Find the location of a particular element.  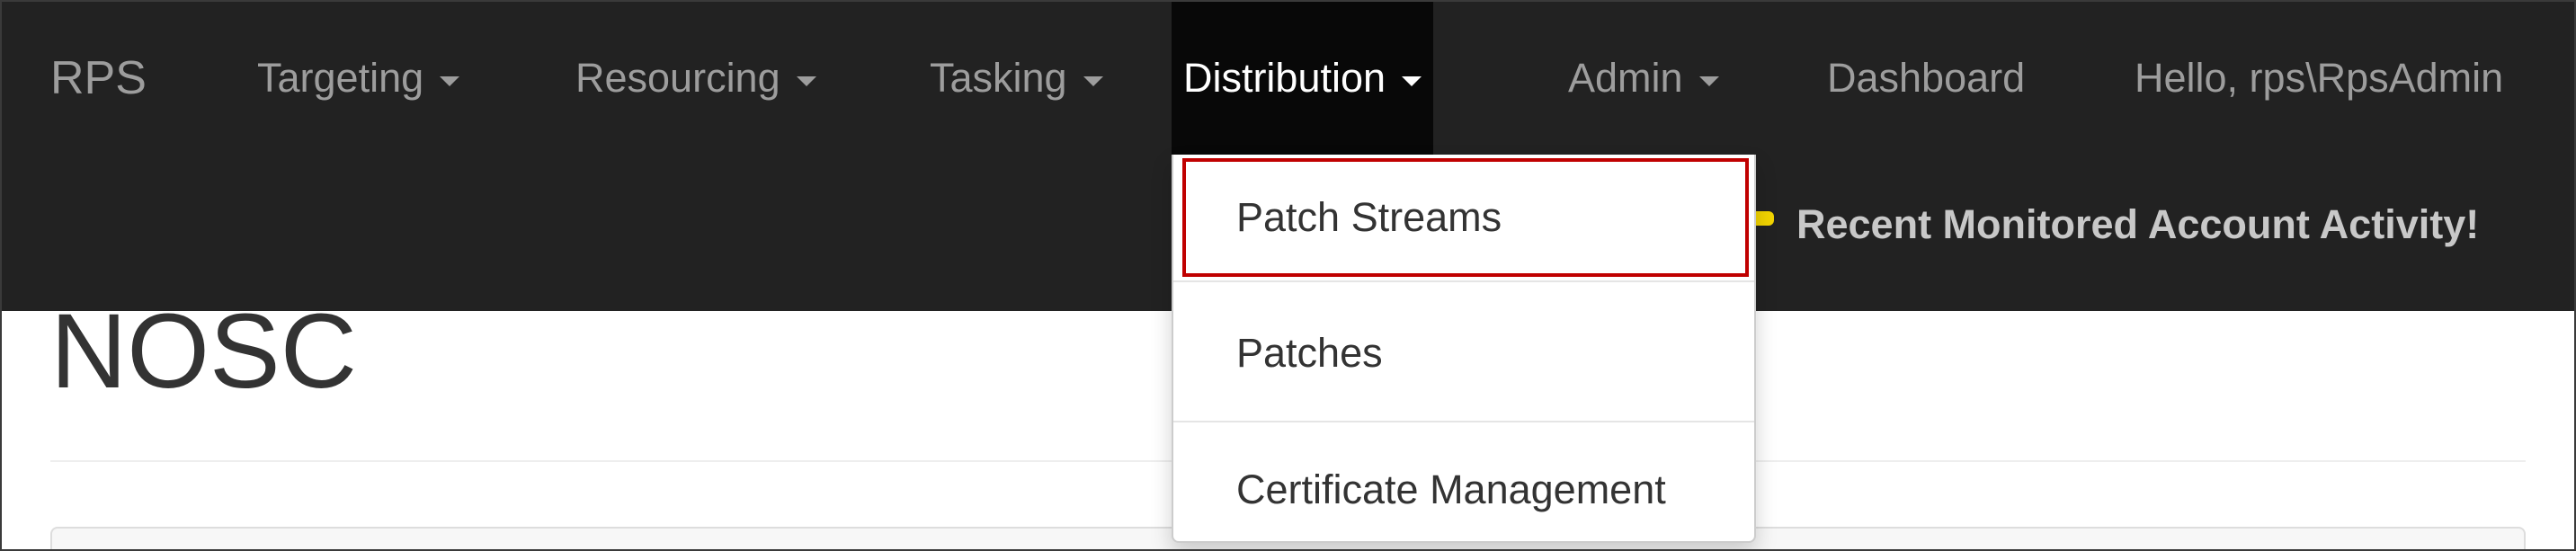

menu-item-certificate-management: Certificate Management is located at coordinates (1463, 490).